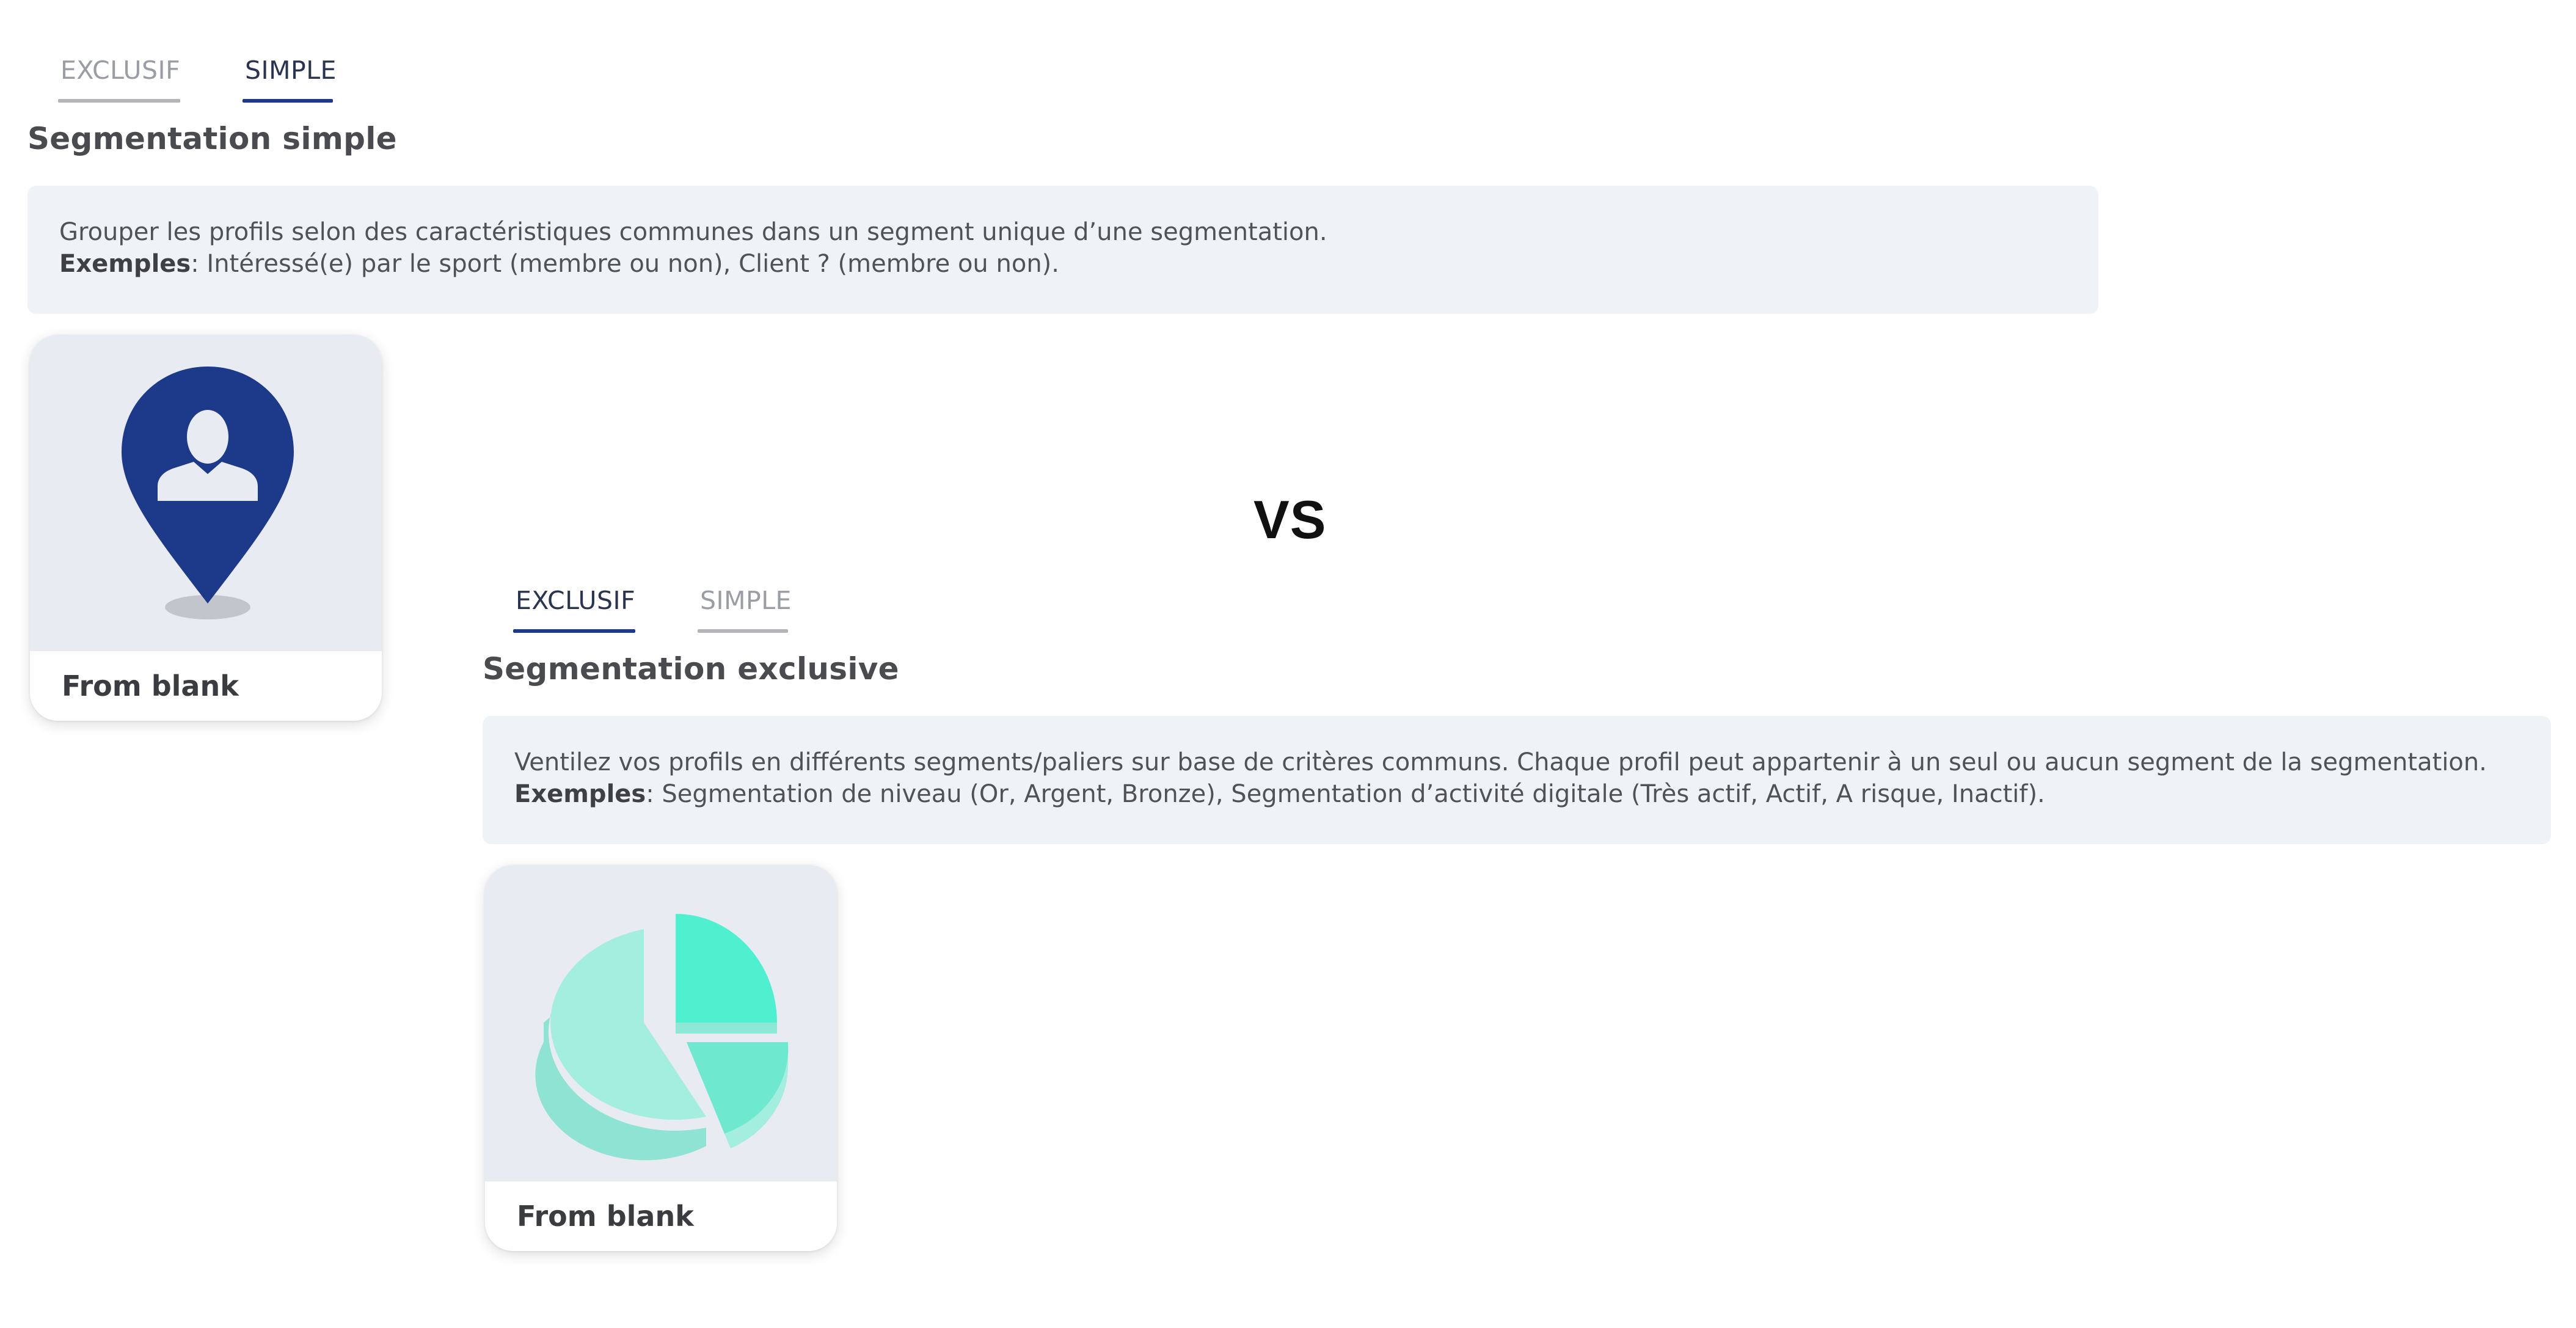  I want to click on section-title: Segmentation simple, so click(212, 138).